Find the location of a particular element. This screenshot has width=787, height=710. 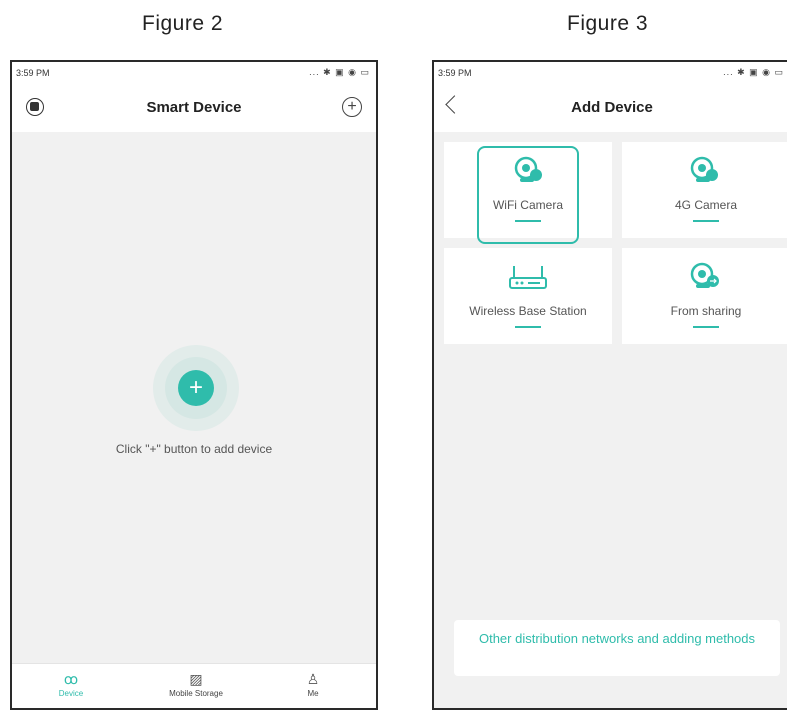

page-title: Smart Device is located at coordinates (194, 107).